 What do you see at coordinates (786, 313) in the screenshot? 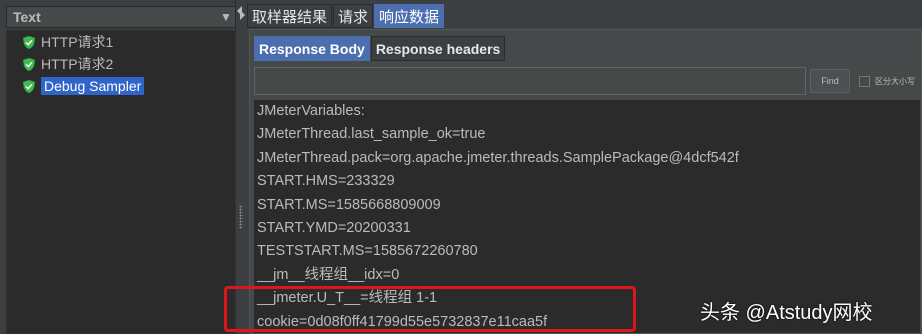
I see `watermark: 头条 @Atstudy网校` at bounding box center [786, 313].